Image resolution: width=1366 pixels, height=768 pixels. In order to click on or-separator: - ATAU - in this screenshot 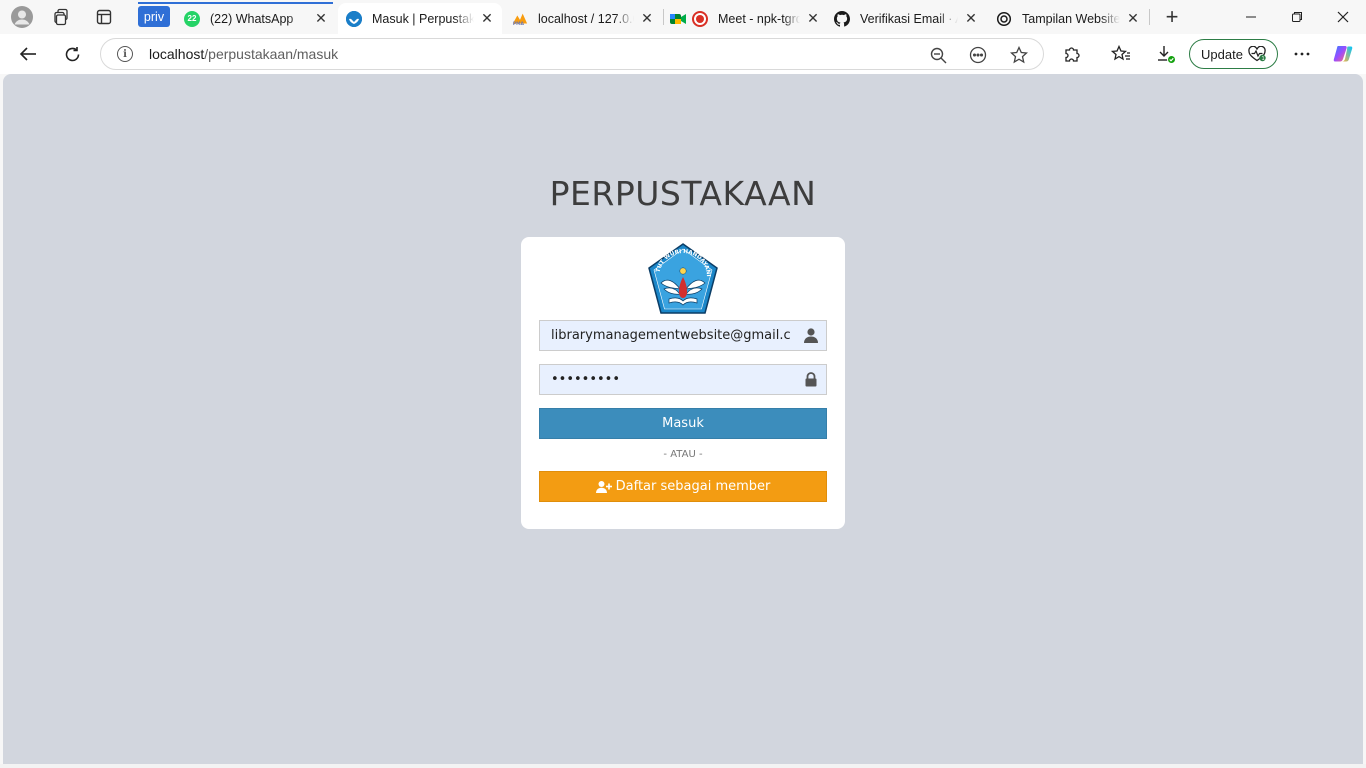, I will do `click(683, 454)`.